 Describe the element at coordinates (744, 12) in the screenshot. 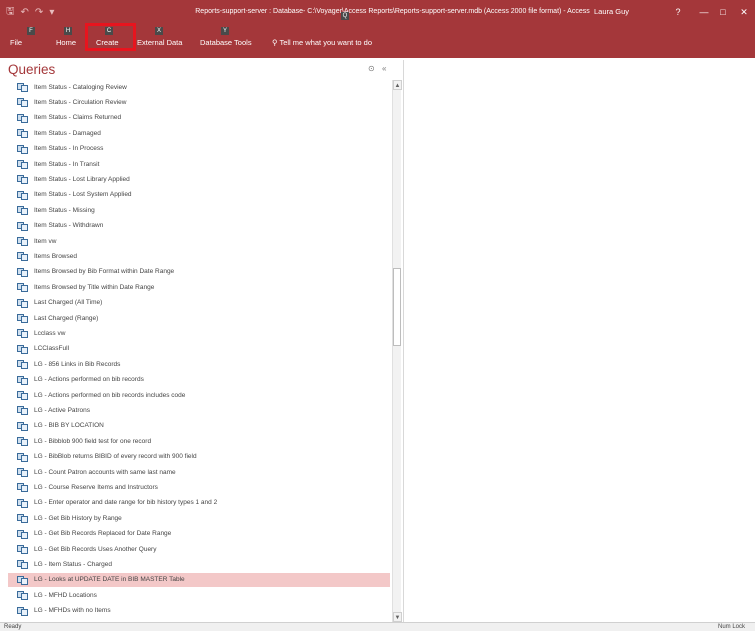

I see `close-button: ✕` at that location.